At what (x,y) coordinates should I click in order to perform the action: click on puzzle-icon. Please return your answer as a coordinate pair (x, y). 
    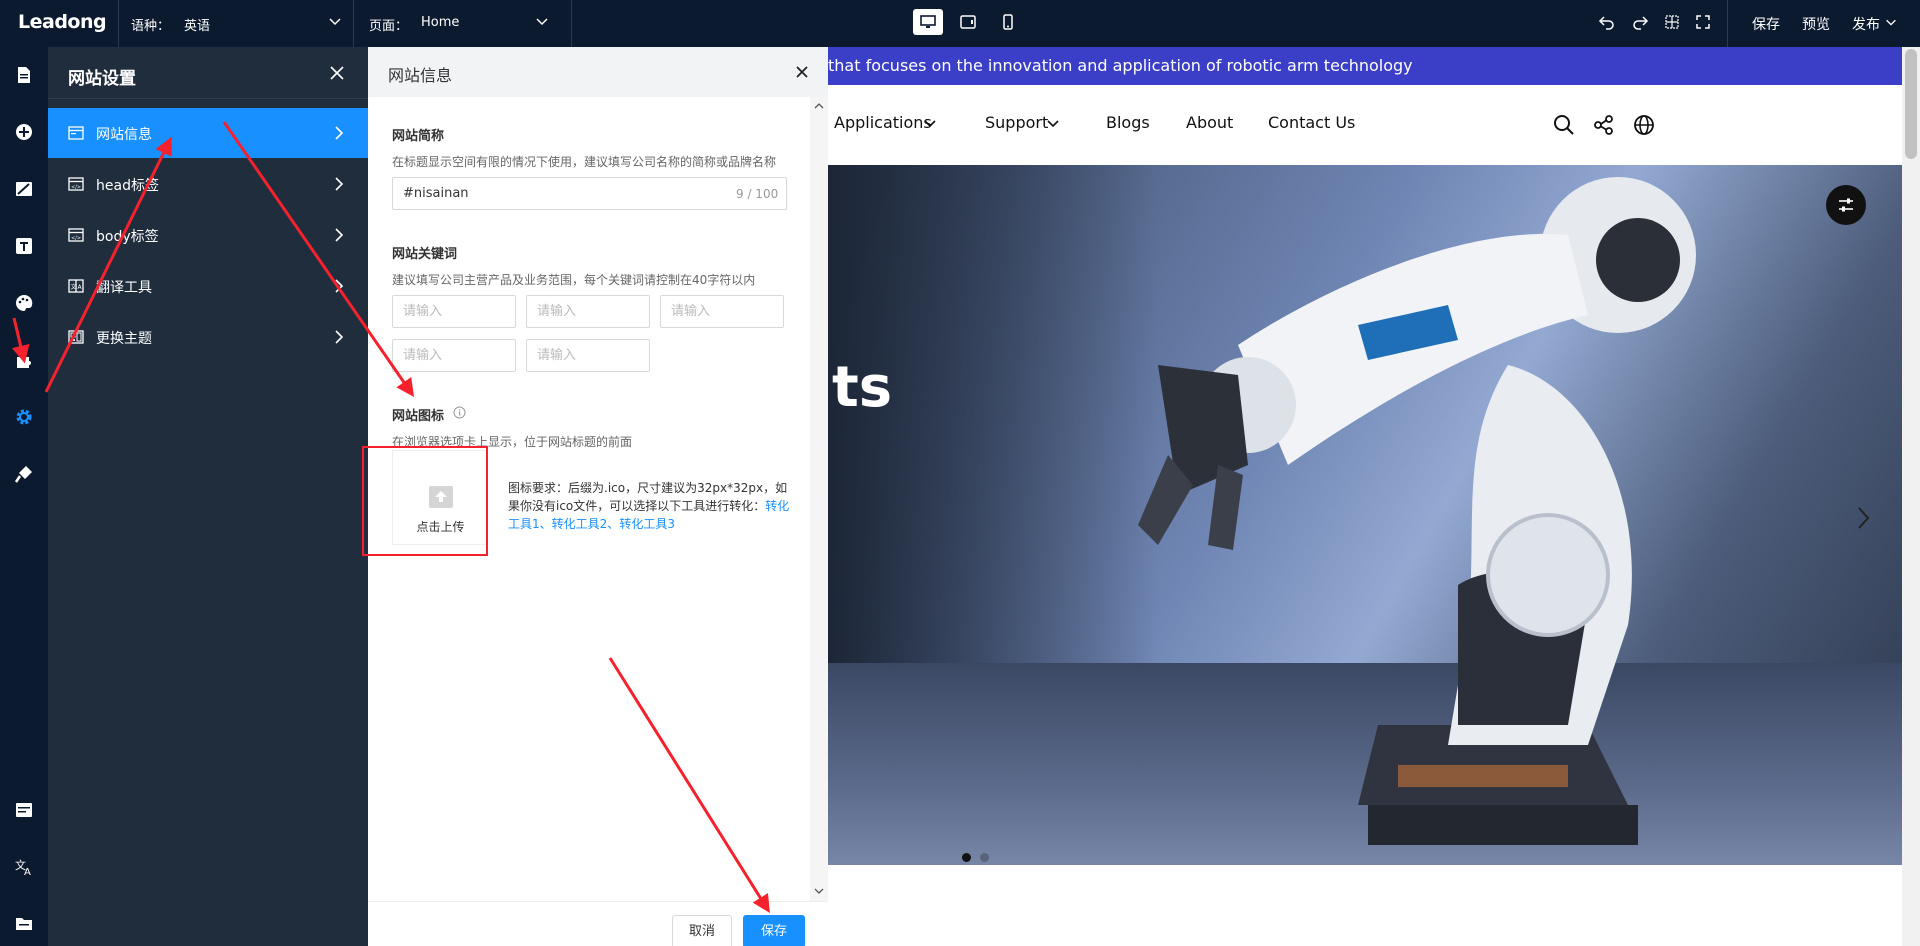
    Looking at the image, I should click on (24, 360).